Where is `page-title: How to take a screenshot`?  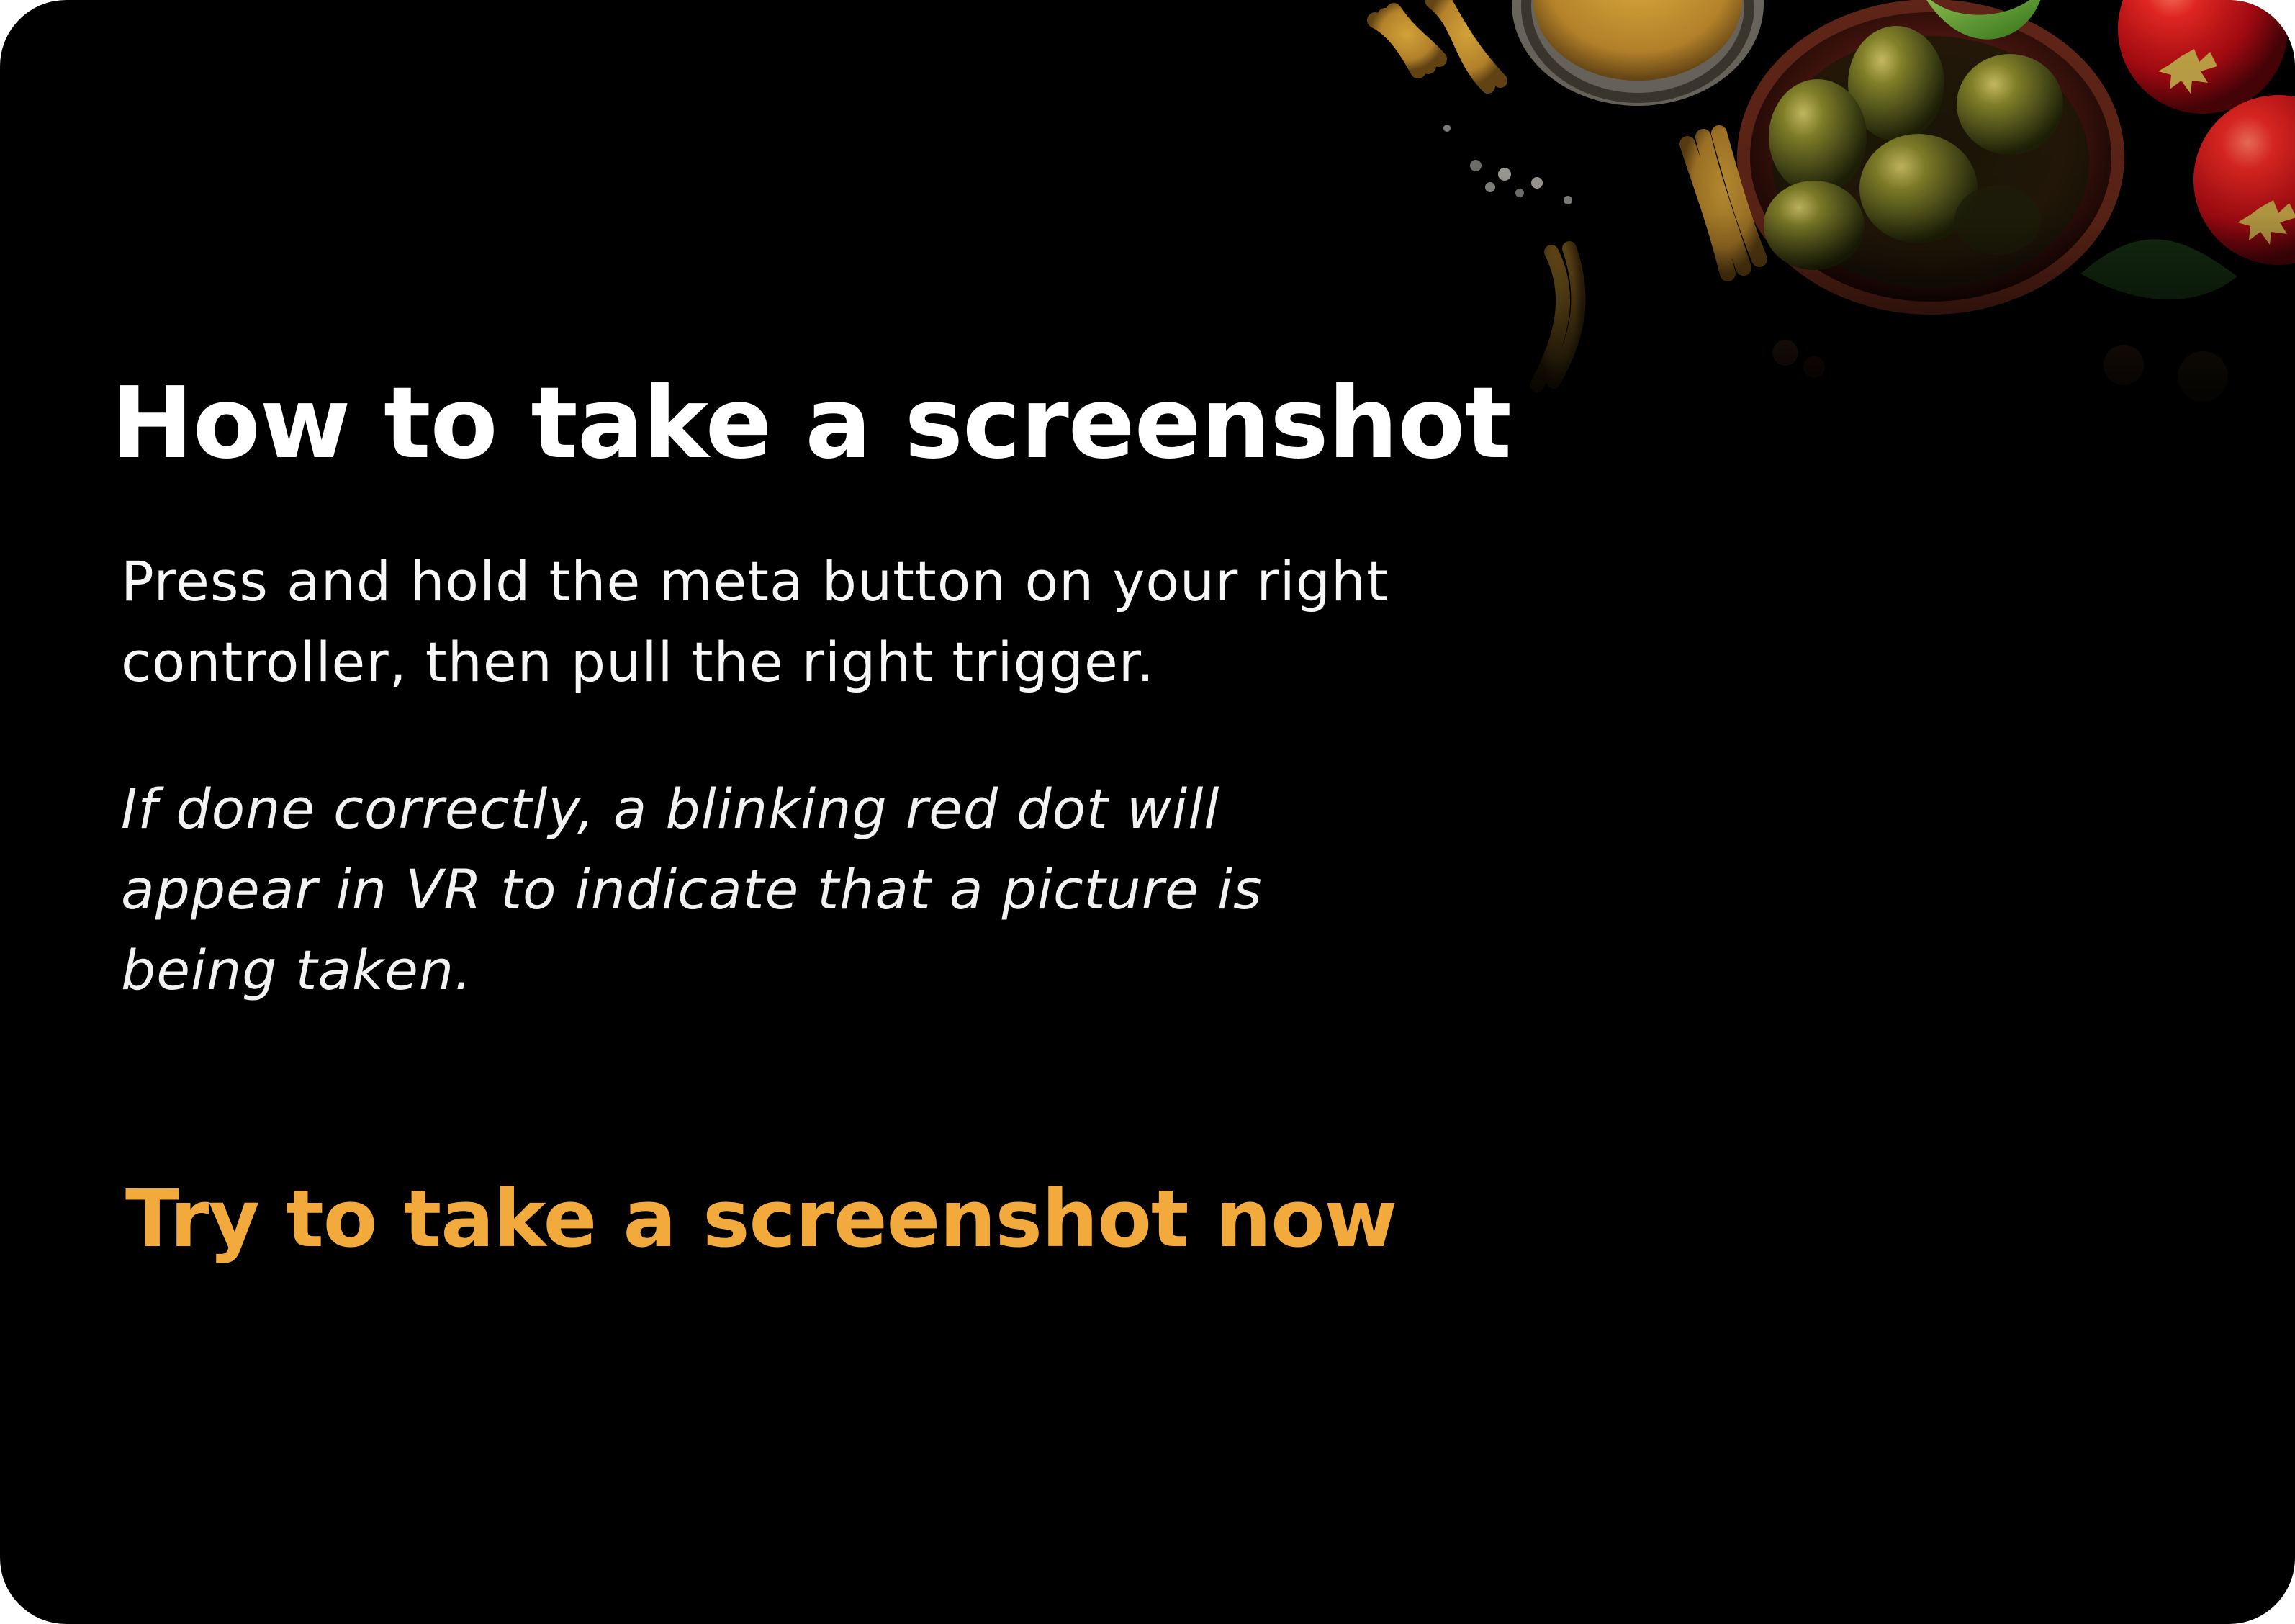 page-title: How to take a screenshot is located at coordinates (811, 424).